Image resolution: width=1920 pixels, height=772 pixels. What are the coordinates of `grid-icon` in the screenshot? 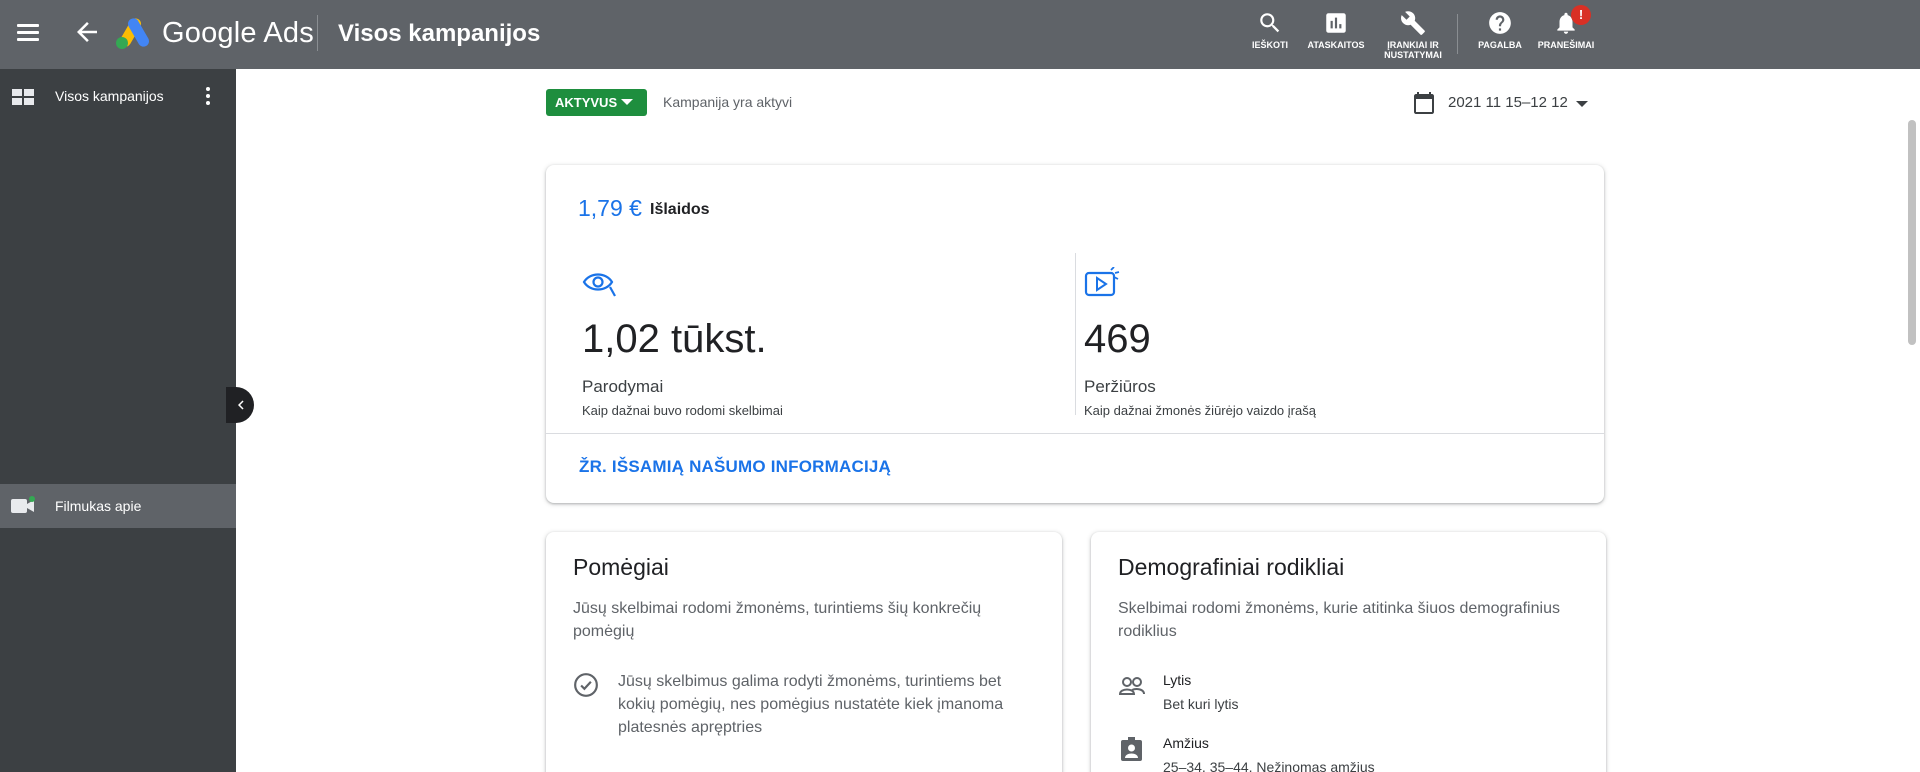 It's located at (23, 97).